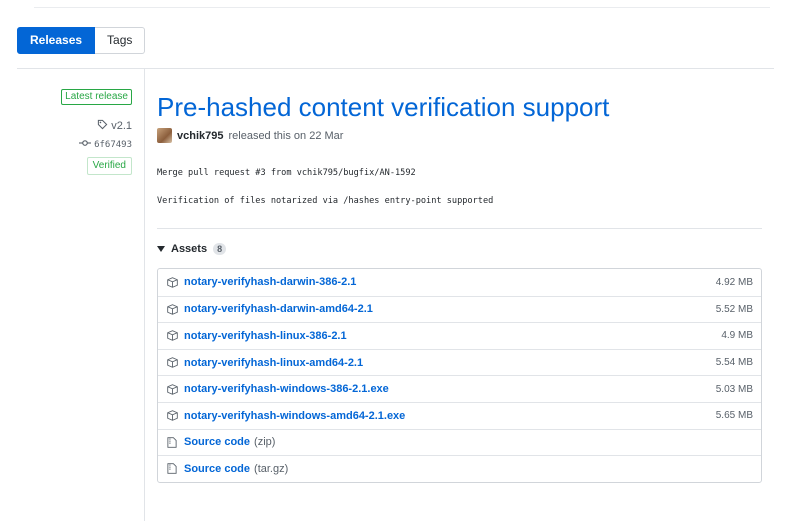 The image size is (800, 521). Describe the element at coordinates (85, 144) in the screenshot. I see `commit-icon` at that location.